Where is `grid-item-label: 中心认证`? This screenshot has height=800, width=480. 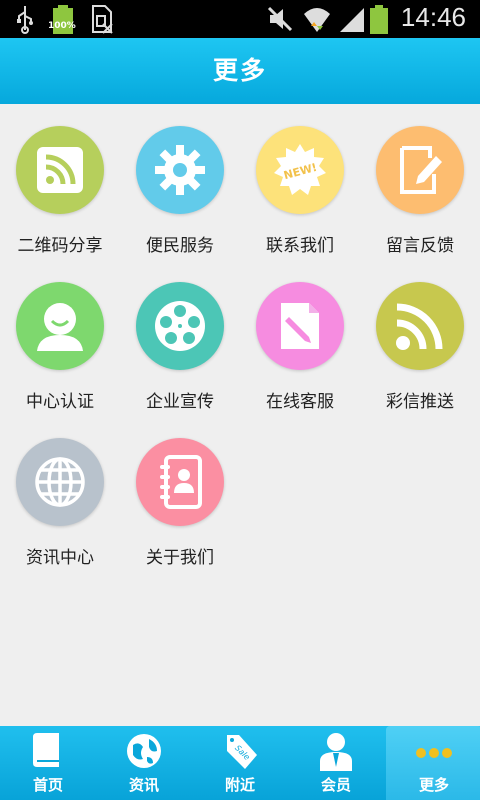
grid-item-label: 中心认证 is located at coordinates (60, 402).